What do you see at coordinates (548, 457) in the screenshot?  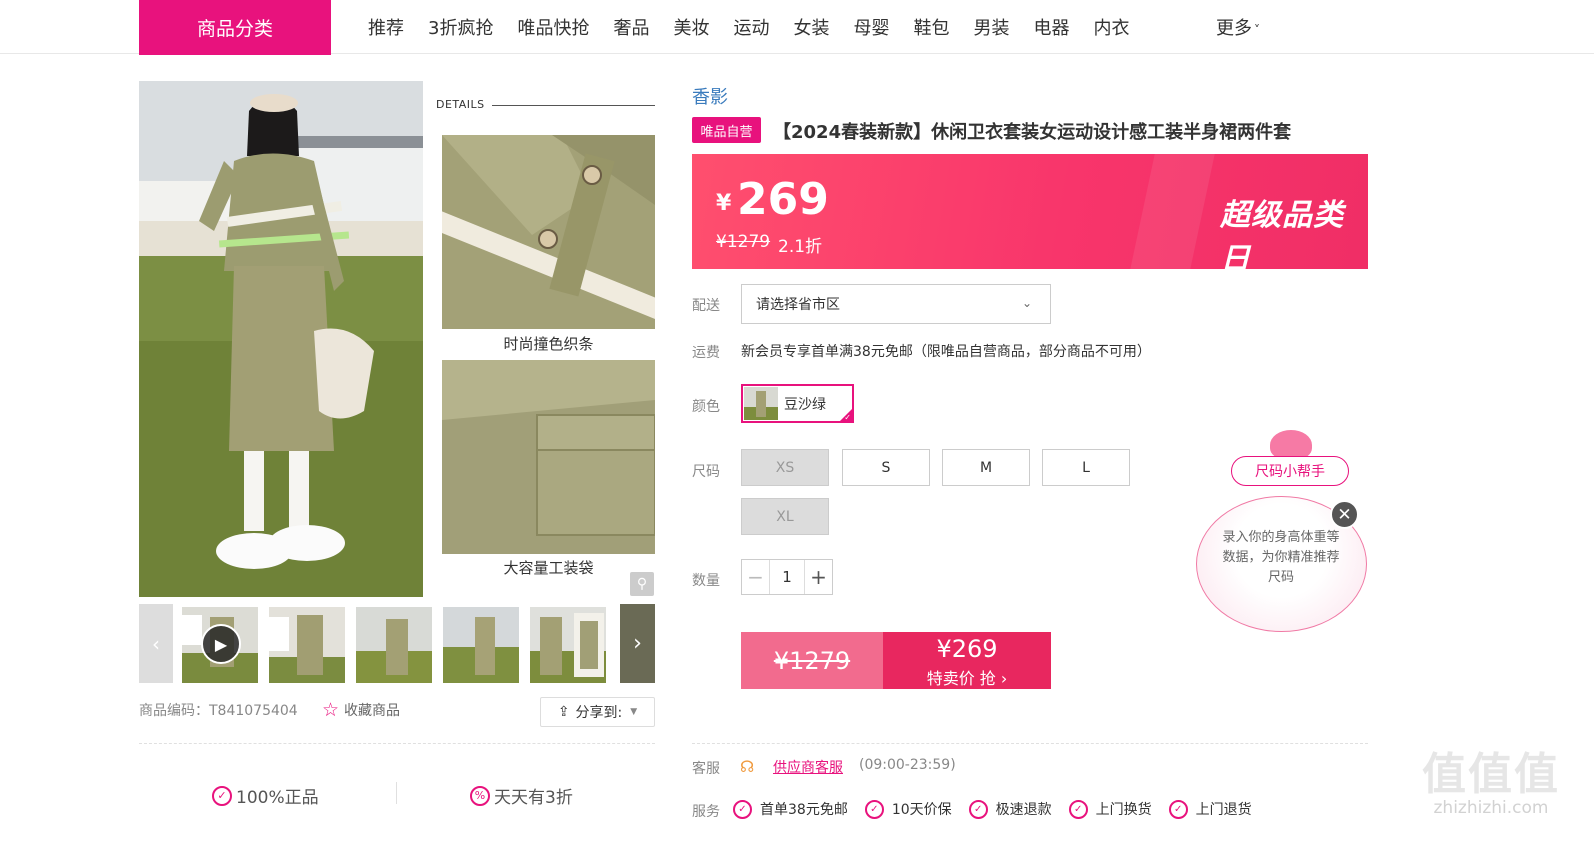 I see `detail-image-pocket` at bounding box center [548, 457].